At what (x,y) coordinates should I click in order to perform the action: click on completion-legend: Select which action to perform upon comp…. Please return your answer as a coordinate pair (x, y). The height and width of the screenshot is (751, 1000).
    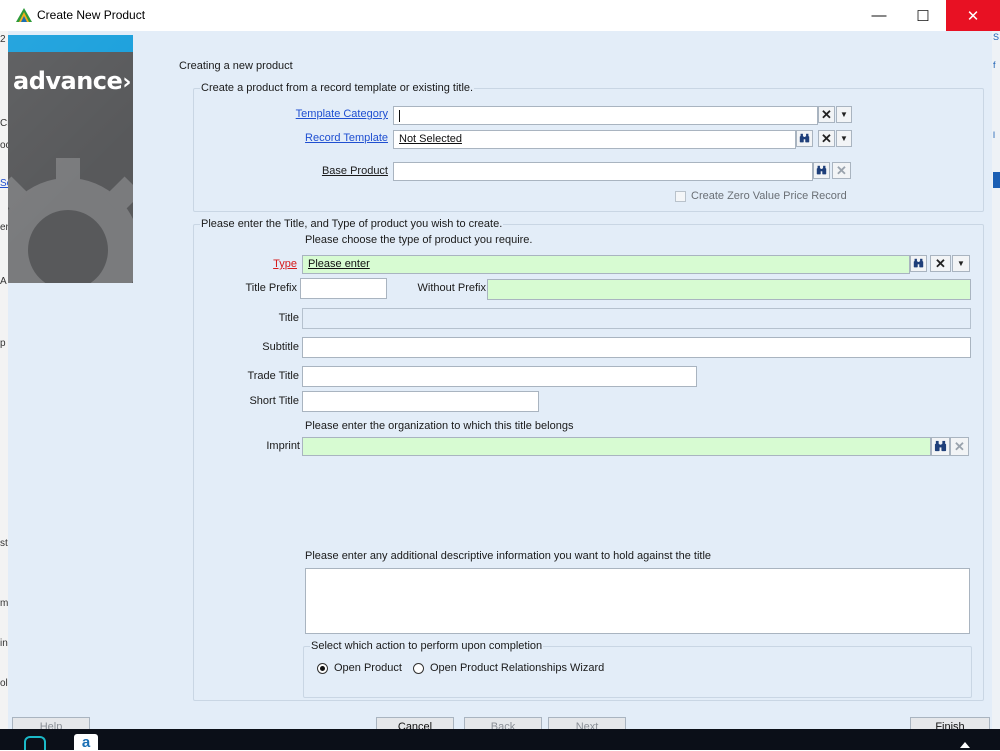
    Looking at the image, I should click on (427, 646).